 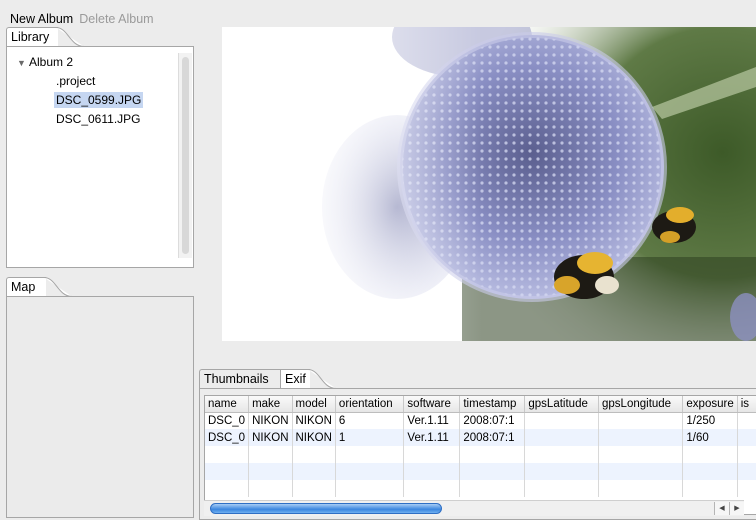 I want to click on scroll-arrows: ◀ ▶, so click(x=729, y=508).